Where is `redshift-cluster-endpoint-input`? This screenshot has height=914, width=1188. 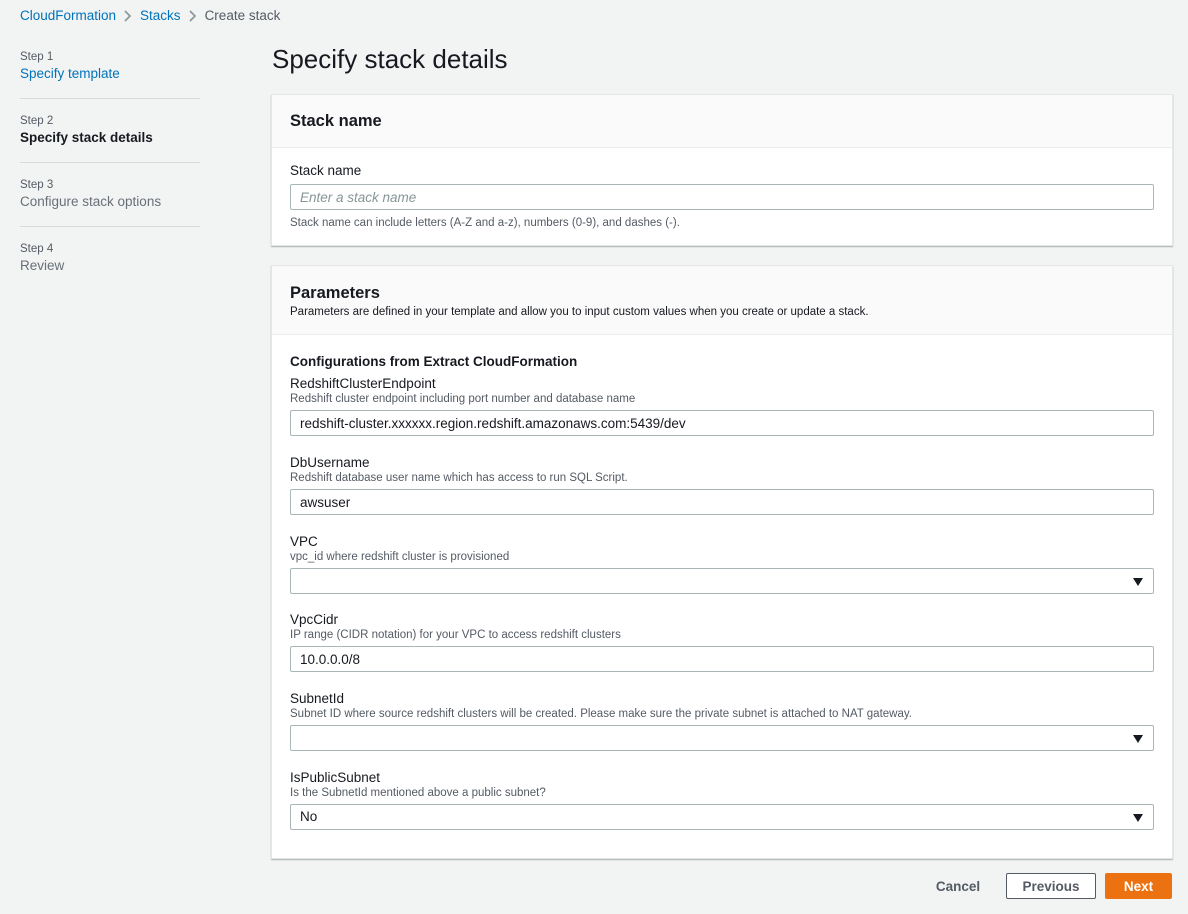
redshift-cluster-endpoint-input is located at coordinates (722, 423).